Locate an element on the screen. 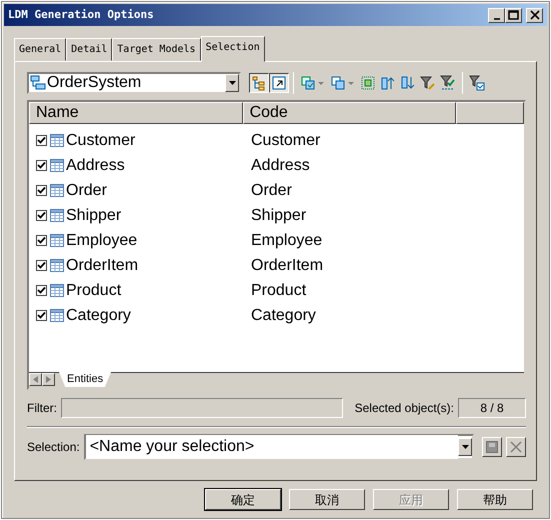 This screenshot has height=520, width=551. dialog-button: 取消 is located at coordinates (327, 499).